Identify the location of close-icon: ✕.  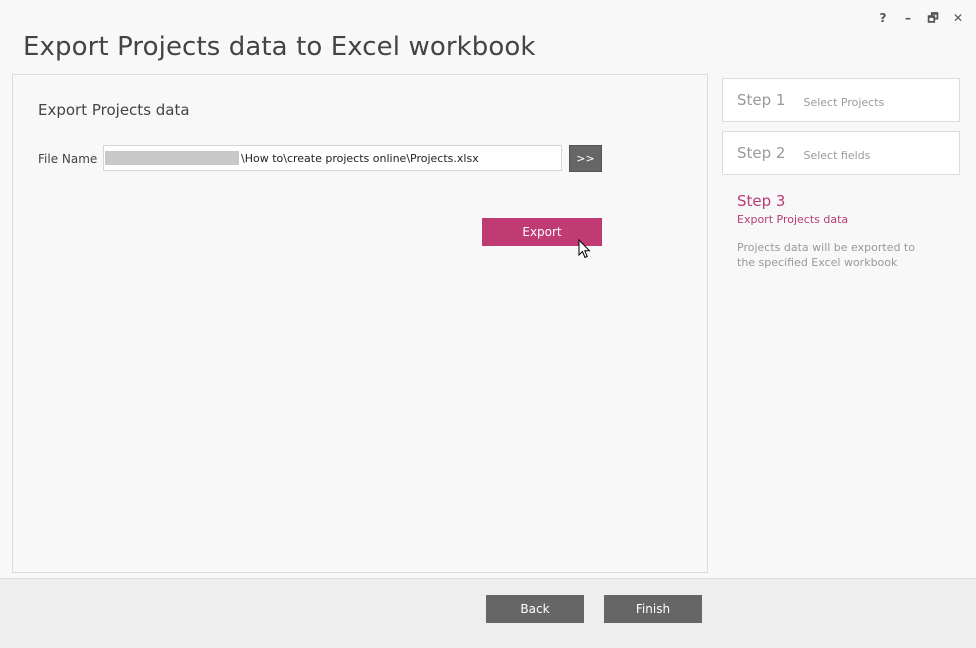
(958, 18).